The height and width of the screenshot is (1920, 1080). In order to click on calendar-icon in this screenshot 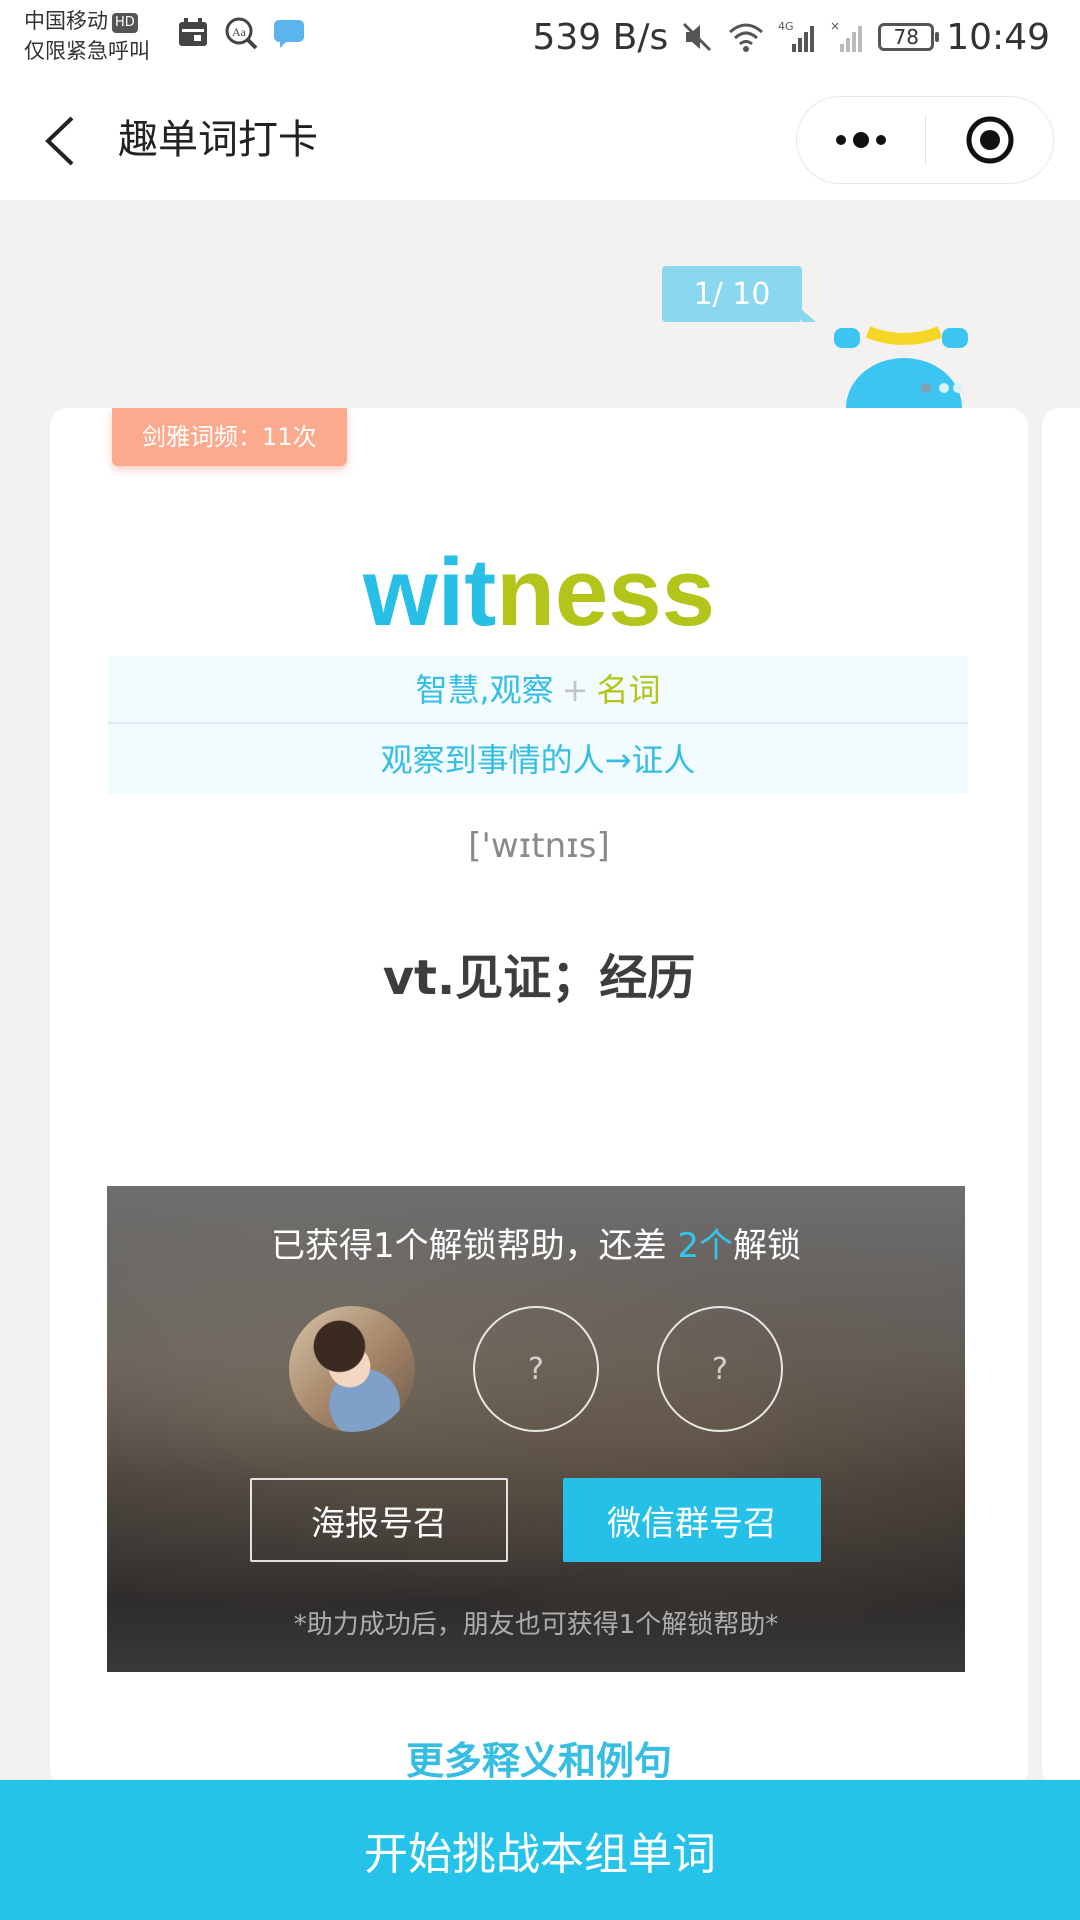, I will do `click(193, 32)`.